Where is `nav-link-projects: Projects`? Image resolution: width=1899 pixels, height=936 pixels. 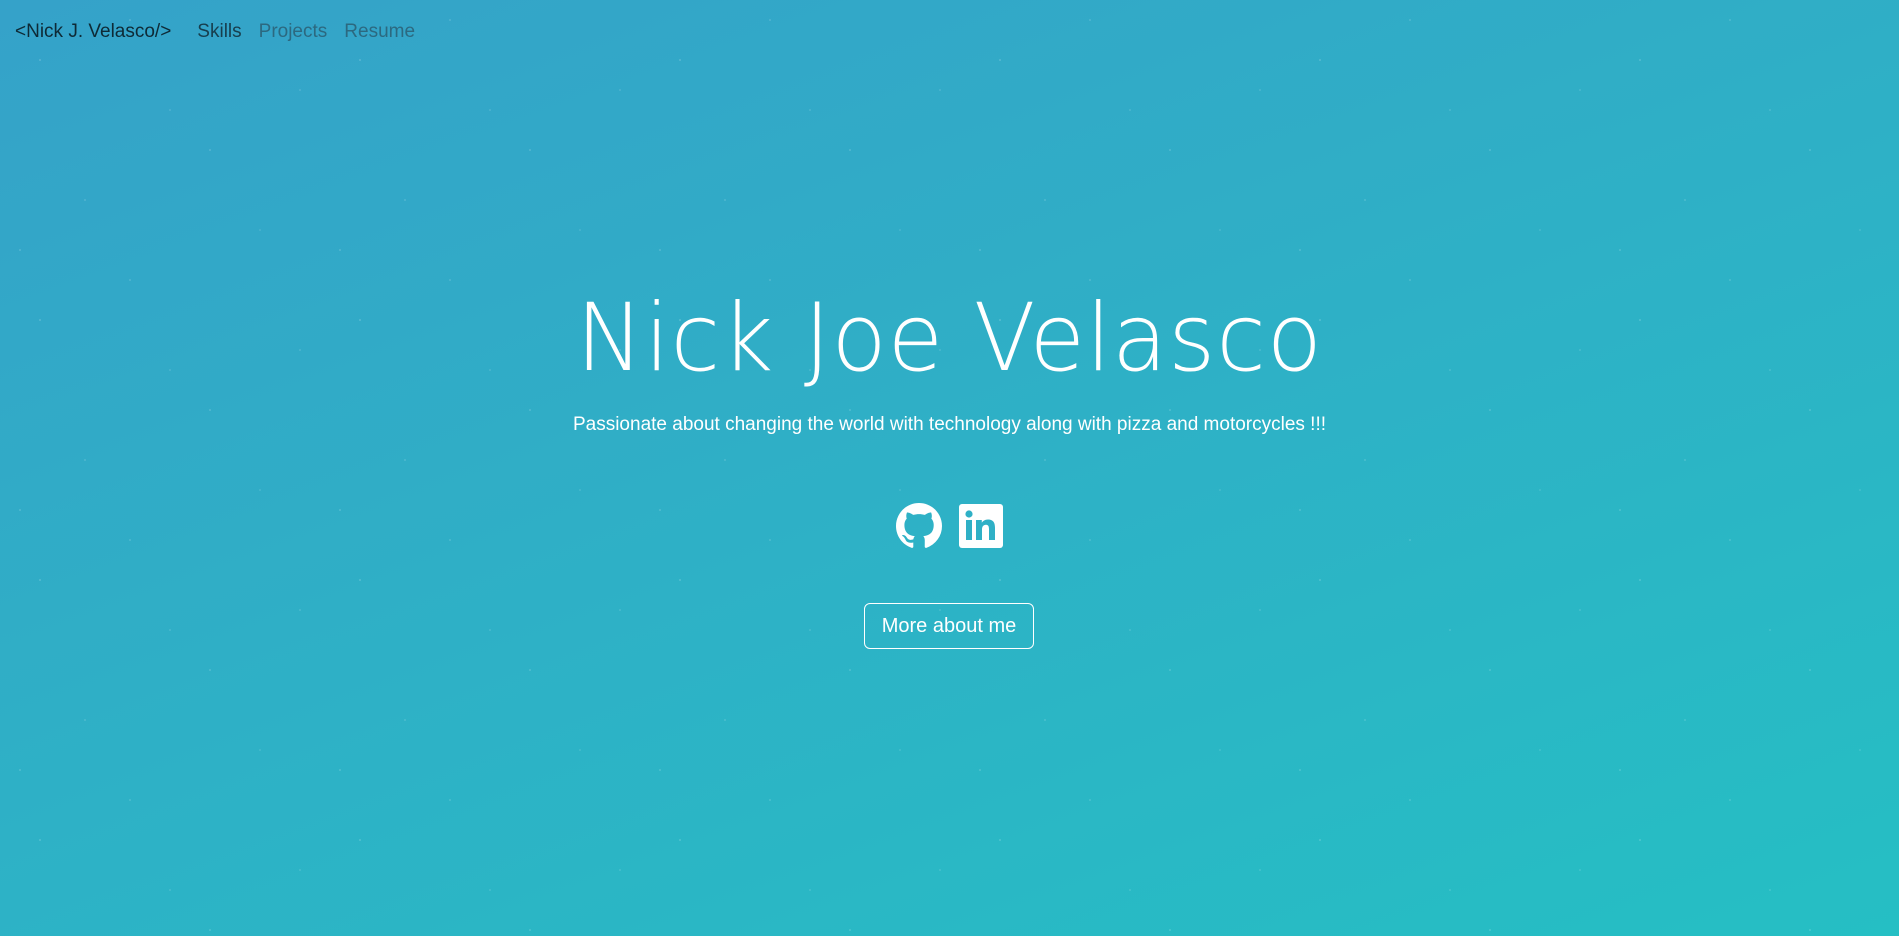
nav-link-projects: Projects is located at coordinates (293, 32).